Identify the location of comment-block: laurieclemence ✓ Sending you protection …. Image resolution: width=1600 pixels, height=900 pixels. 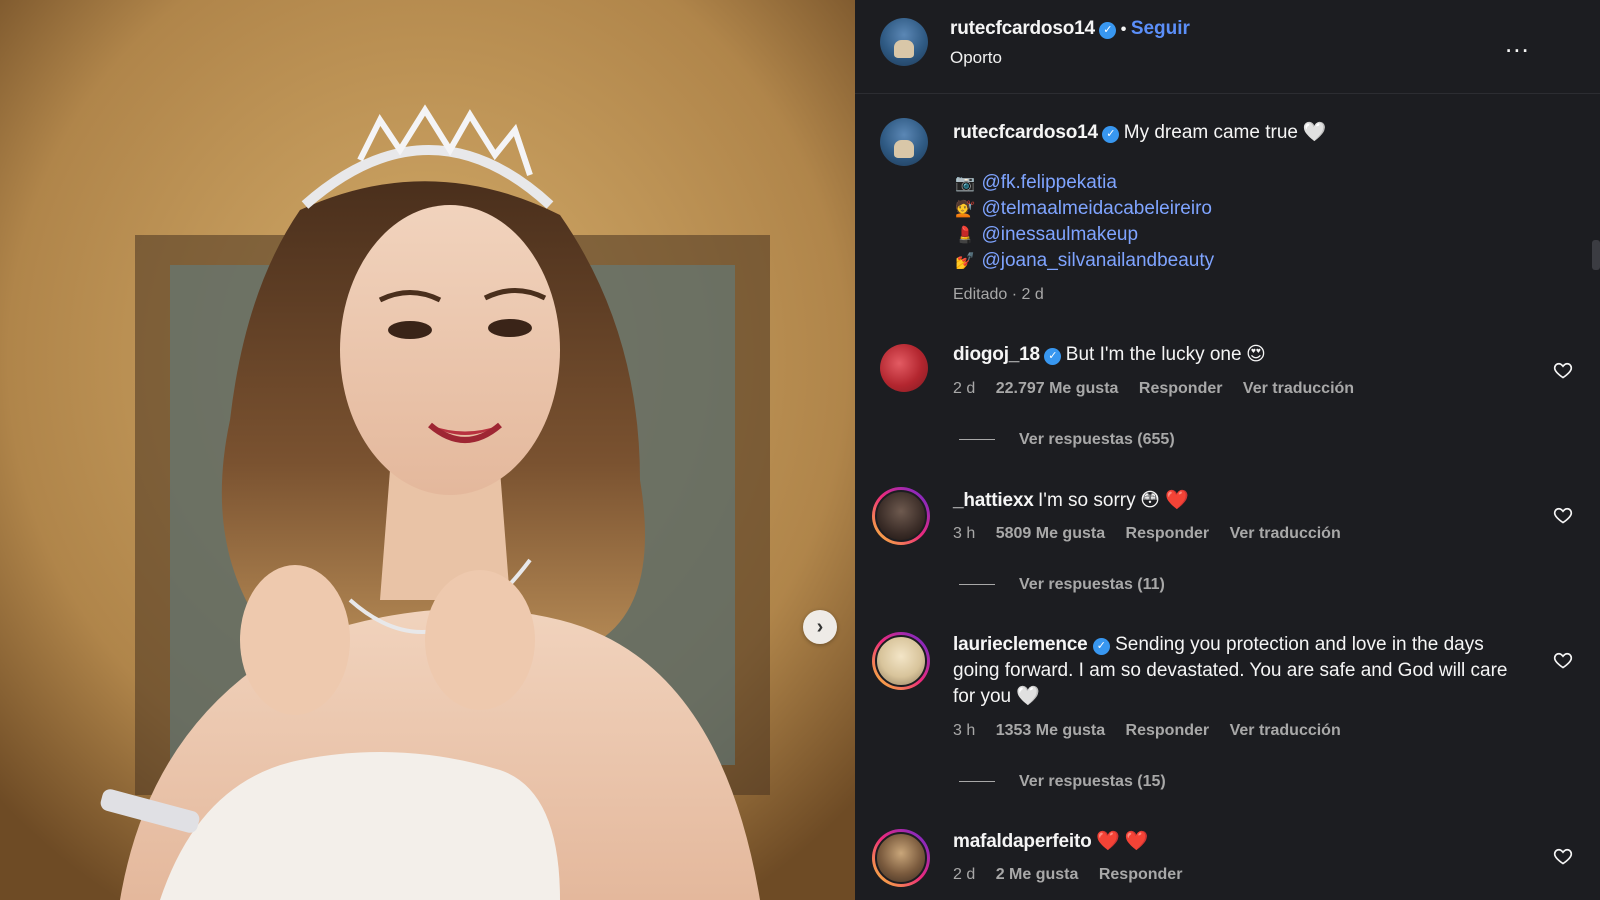
(1240, 671).